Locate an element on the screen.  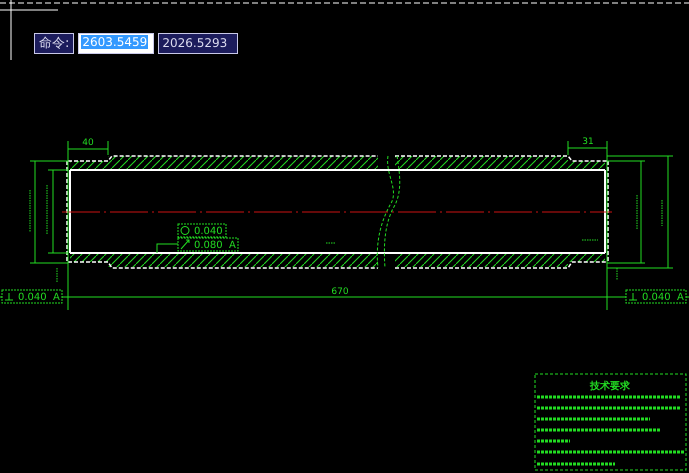
notes-title: 技术要求 is located at coordinates (610, 386).